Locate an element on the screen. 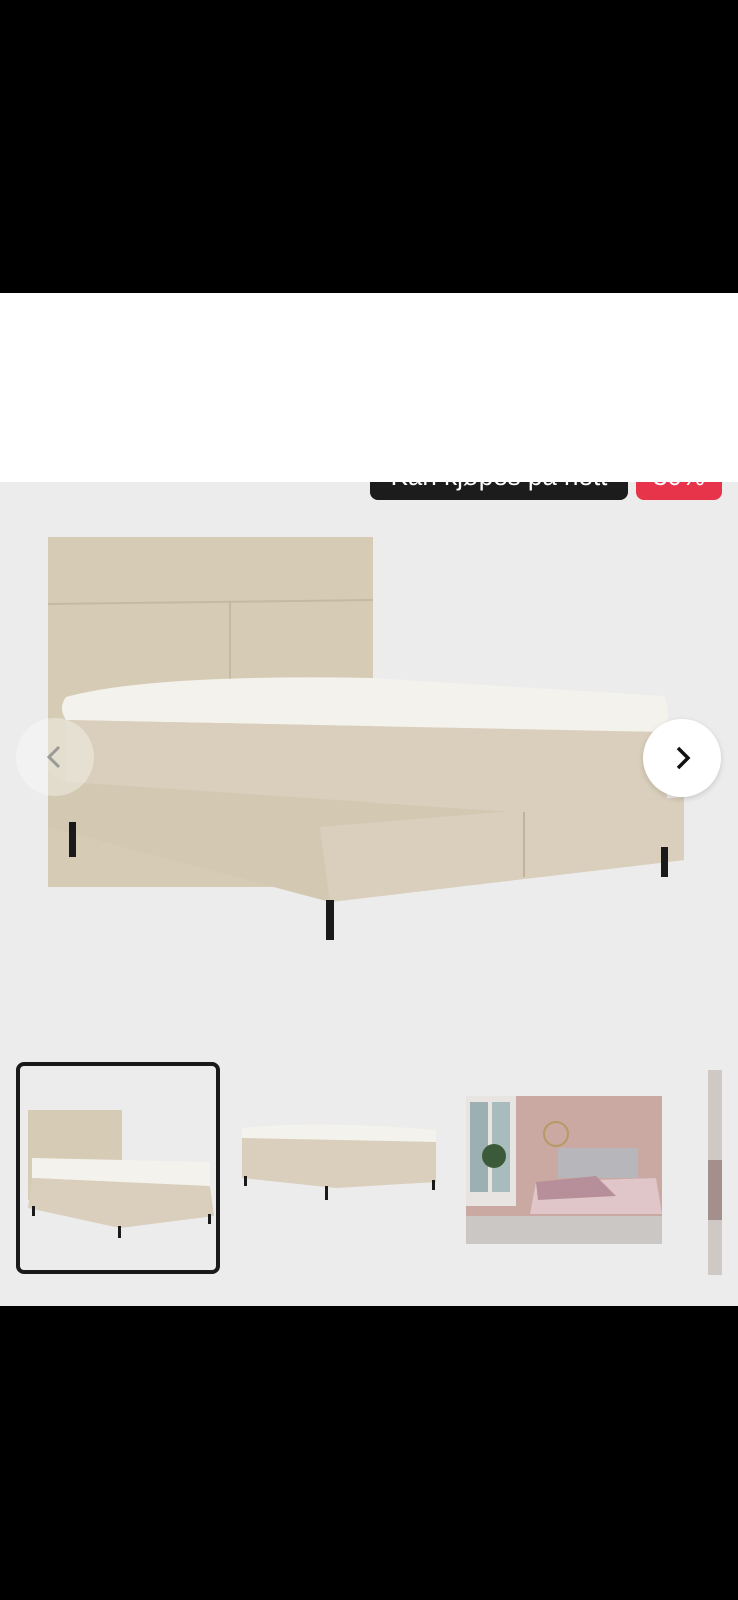 This screenshot has height=1600, width=738. chevron-right-icon is located at coordinates (683, 758).